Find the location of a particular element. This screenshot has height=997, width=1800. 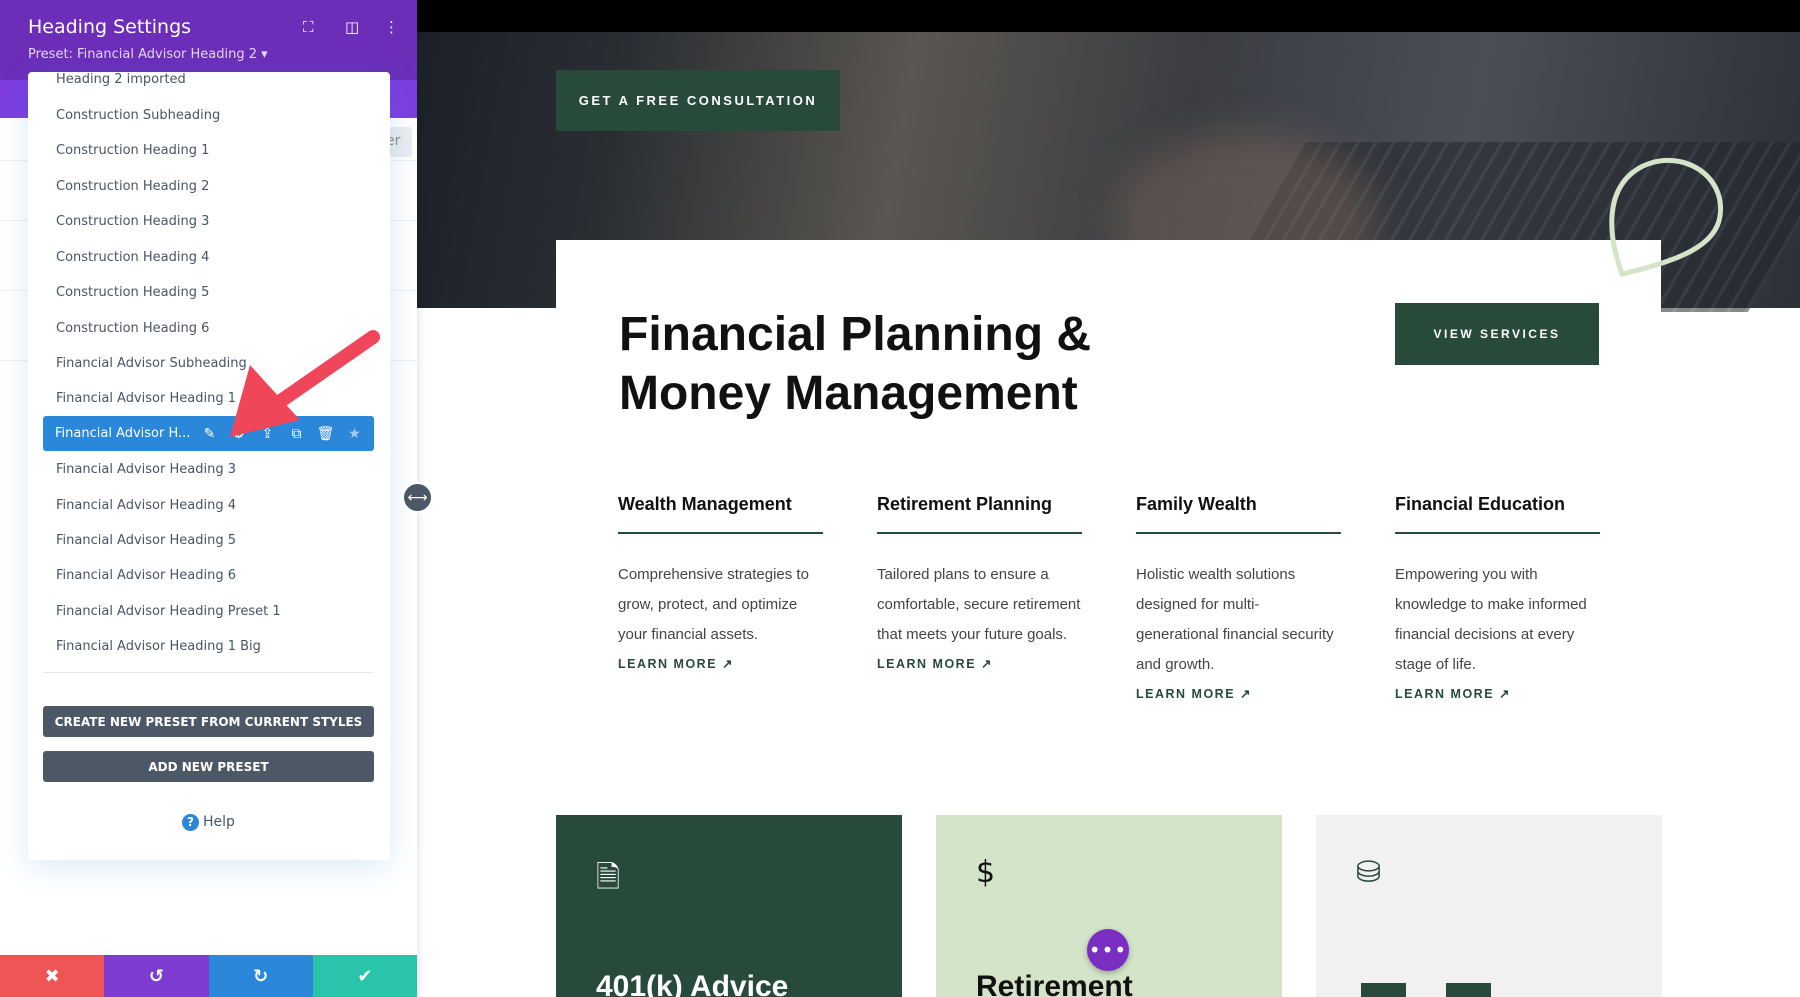

fullscreen-icon: ⛶ is located at coordinates (308, 27).